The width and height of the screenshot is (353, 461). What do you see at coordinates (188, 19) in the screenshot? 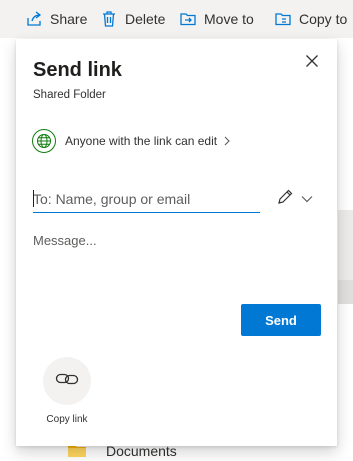
I see `move-icon` at bounding box center [188, 19].